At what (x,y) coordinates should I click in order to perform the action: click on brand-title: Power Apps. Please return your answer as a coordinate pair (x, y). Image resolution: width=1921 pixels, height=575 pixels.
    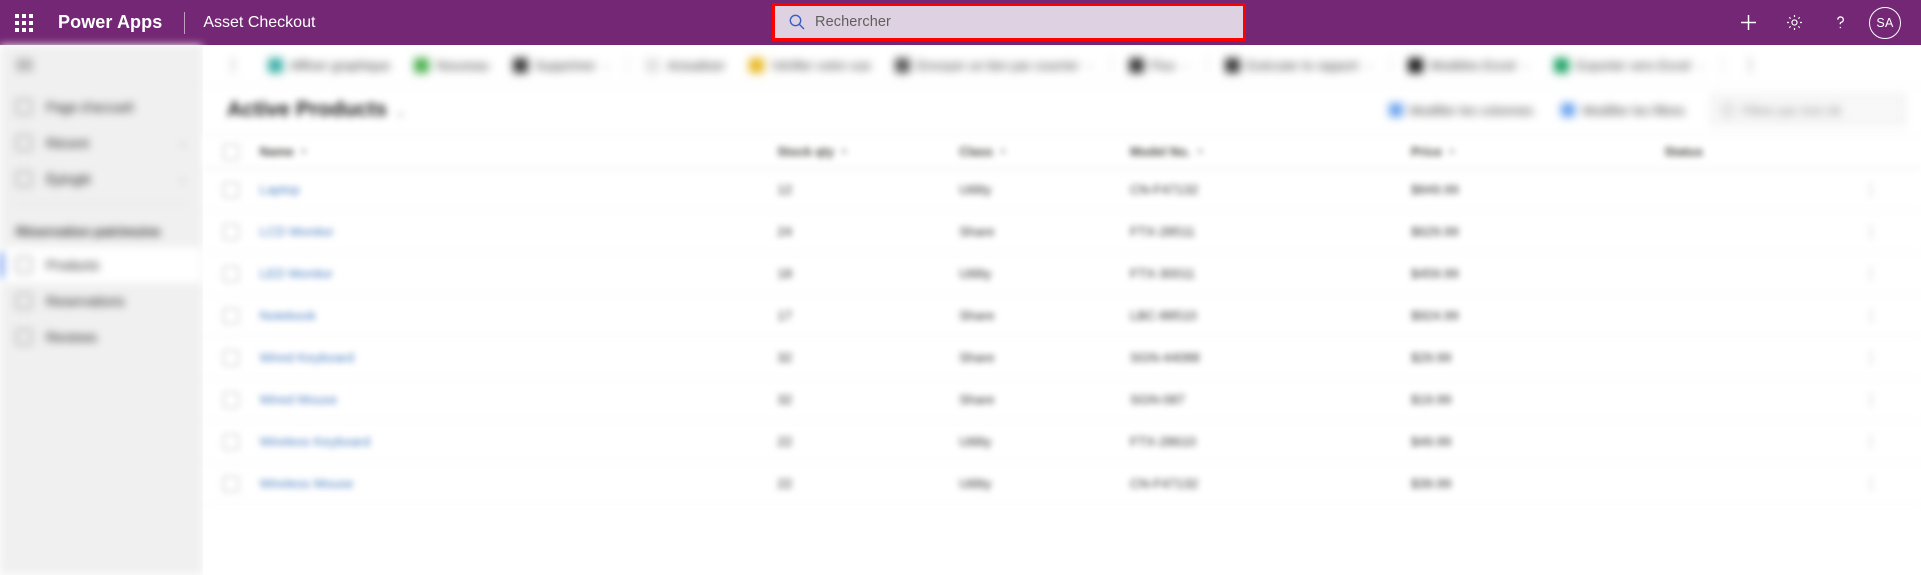
    Looking at the image, I should click on (105, 22).